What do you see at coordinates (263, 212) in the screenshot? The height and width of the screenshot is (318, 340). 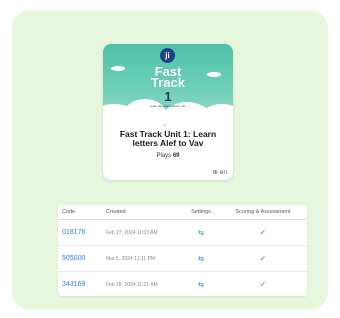 I see `column-header-scoring: Scoring & Assessment` at bounding box center [263, 212].